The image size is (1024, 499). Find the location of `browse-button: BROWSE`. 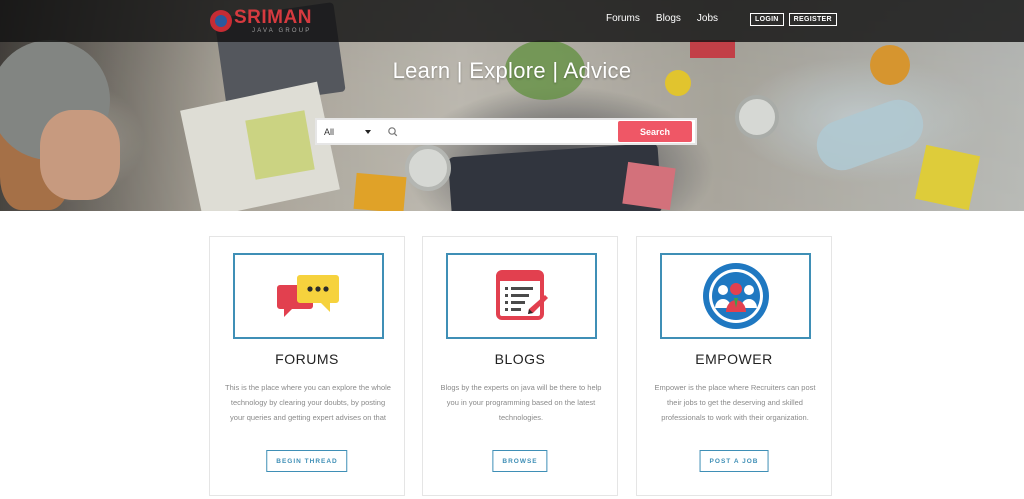

browse-button: BROWSE is located at coordinates (520, 461).